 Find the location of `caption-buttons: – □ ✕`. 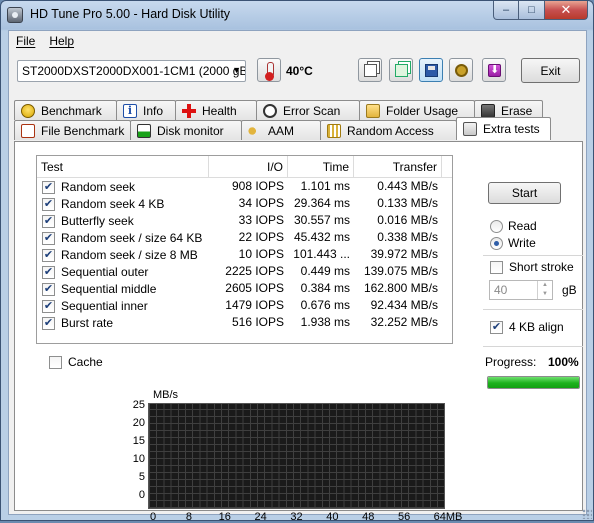

caption-buttons: – □ ✕ is located at coordinates (540, 10).